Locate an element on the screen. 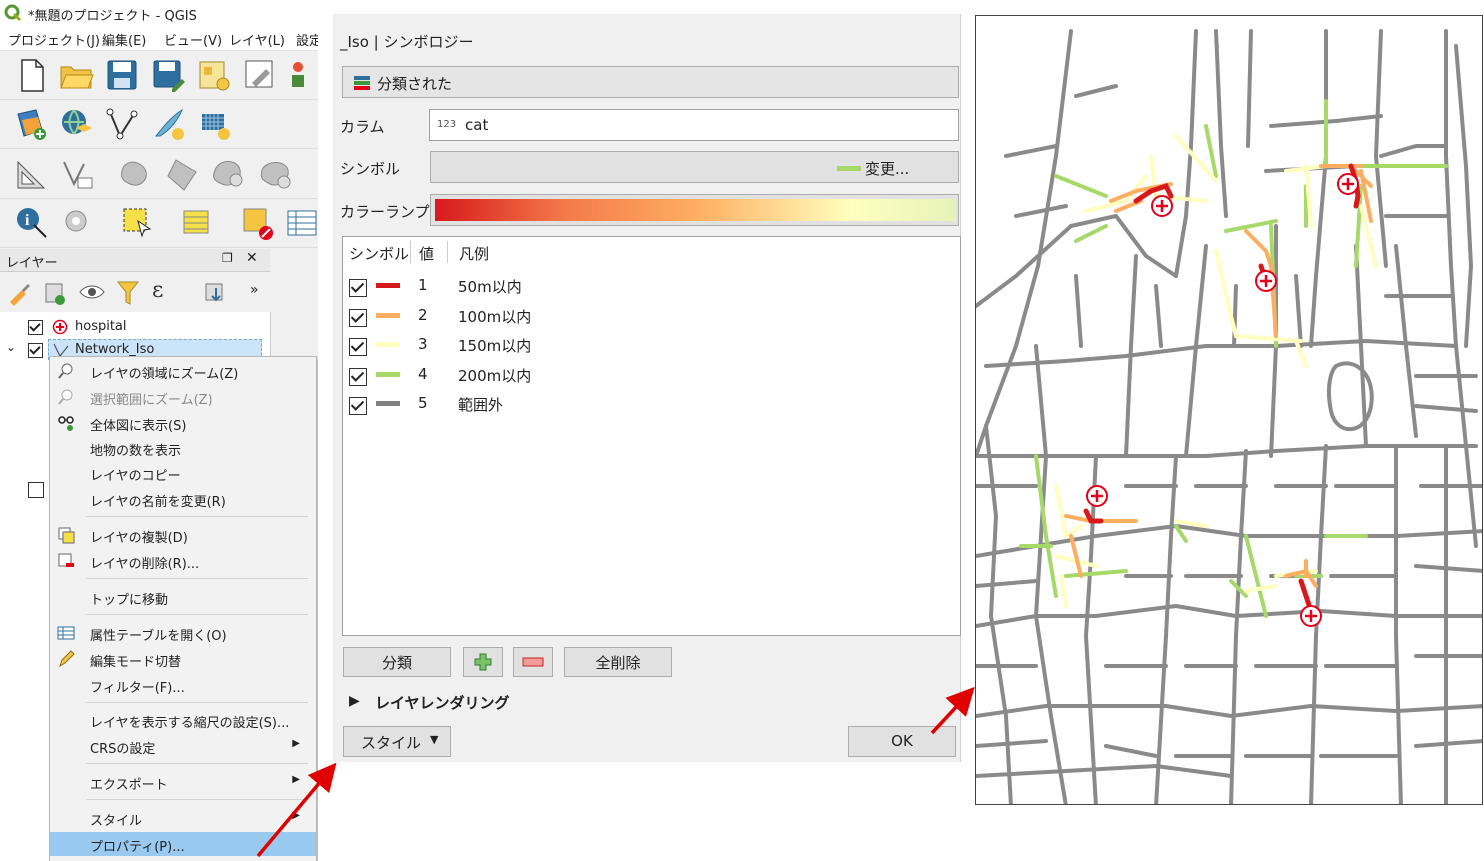 The width and height of the screenshot is (1484, 861). color-ramp-preview is located at coordinates (695, 210).